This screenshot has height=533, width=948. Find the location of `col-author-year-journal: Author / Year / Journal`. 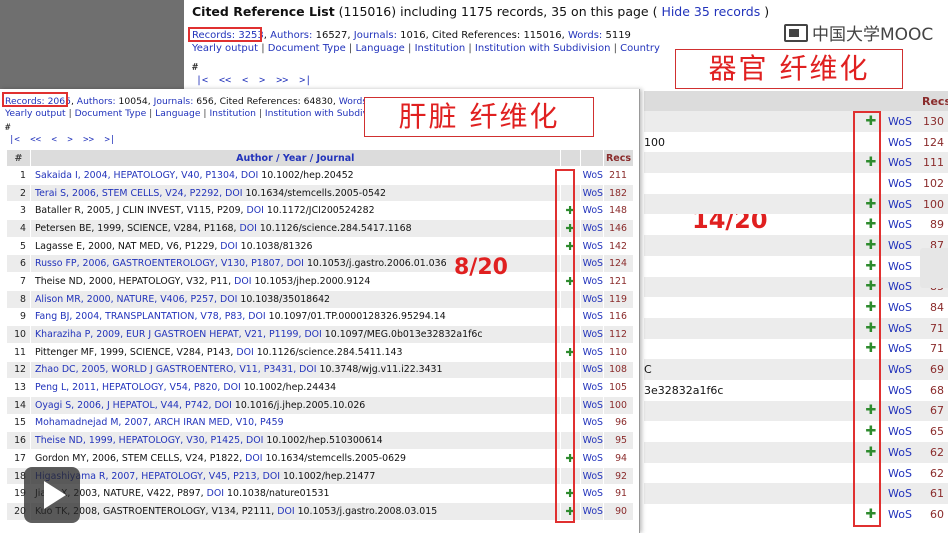

col-author-year-journal: Author / Year / Journal is located at coordinates (295, 158).